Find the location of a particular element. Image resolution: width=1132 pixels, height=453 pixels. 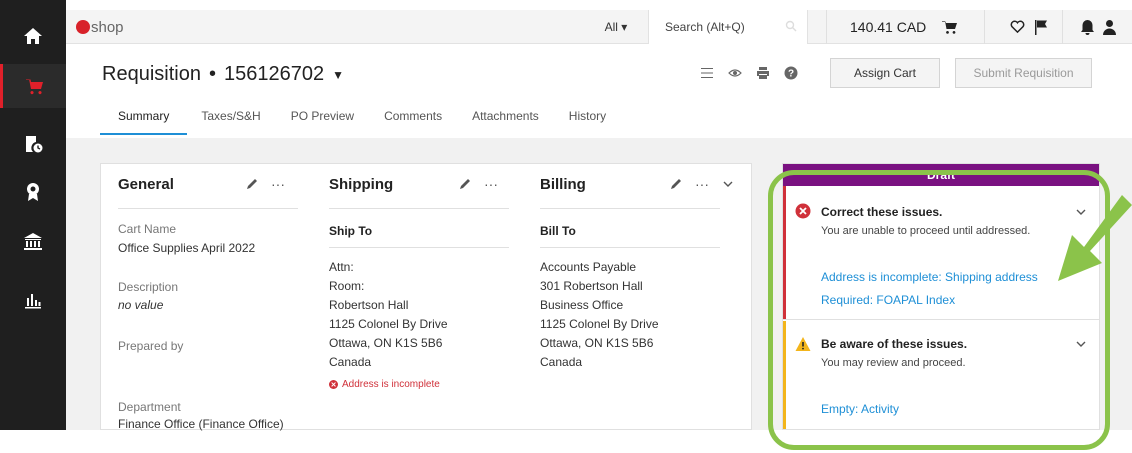

general-title: General is located at coordinates (146, 184).